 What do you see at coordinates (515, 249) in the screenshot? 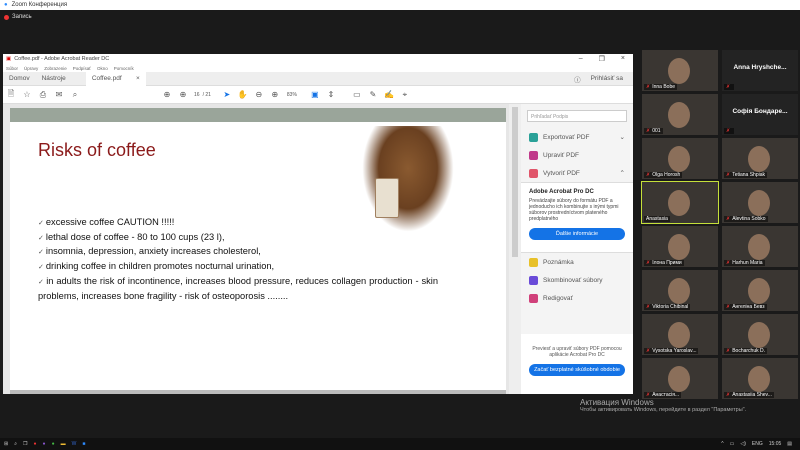
I see `vertical-scrollbar` at bounding box center [515, 249].